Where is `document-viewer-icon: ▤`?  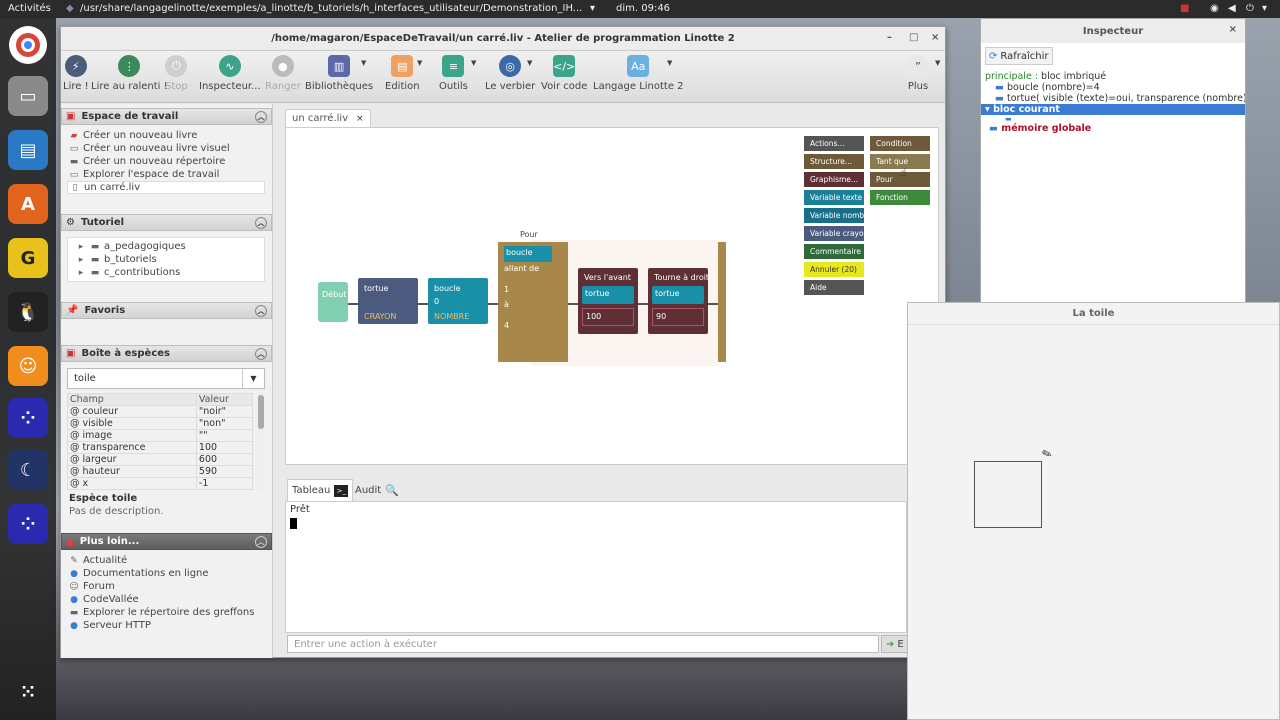
document-viewer-icon: ▤ is located at coordinates (28, 150).